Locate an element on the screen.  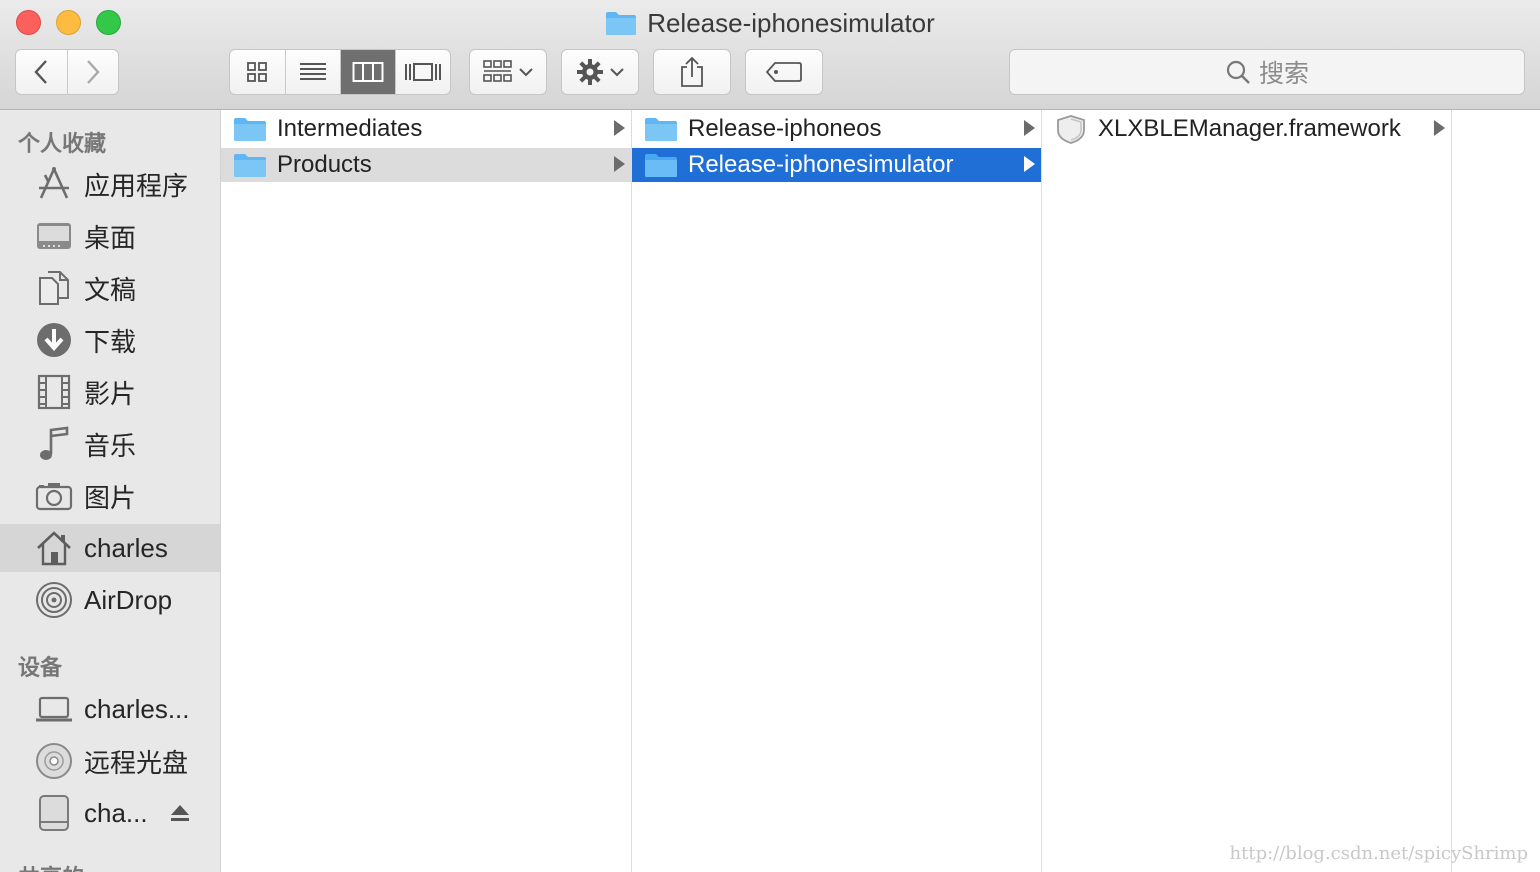
item-name: Products is located at coordinates (324, 164).